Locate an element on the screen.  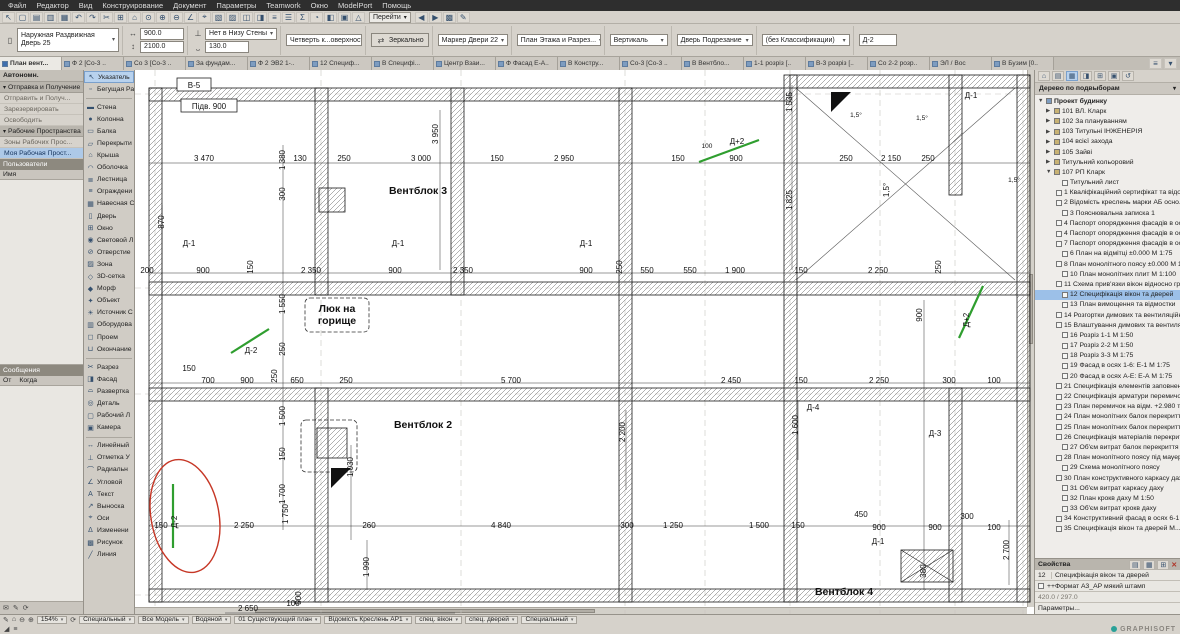
tree-item-2: ▶ 102 За плануванням is located at coordinates (1107, 121).